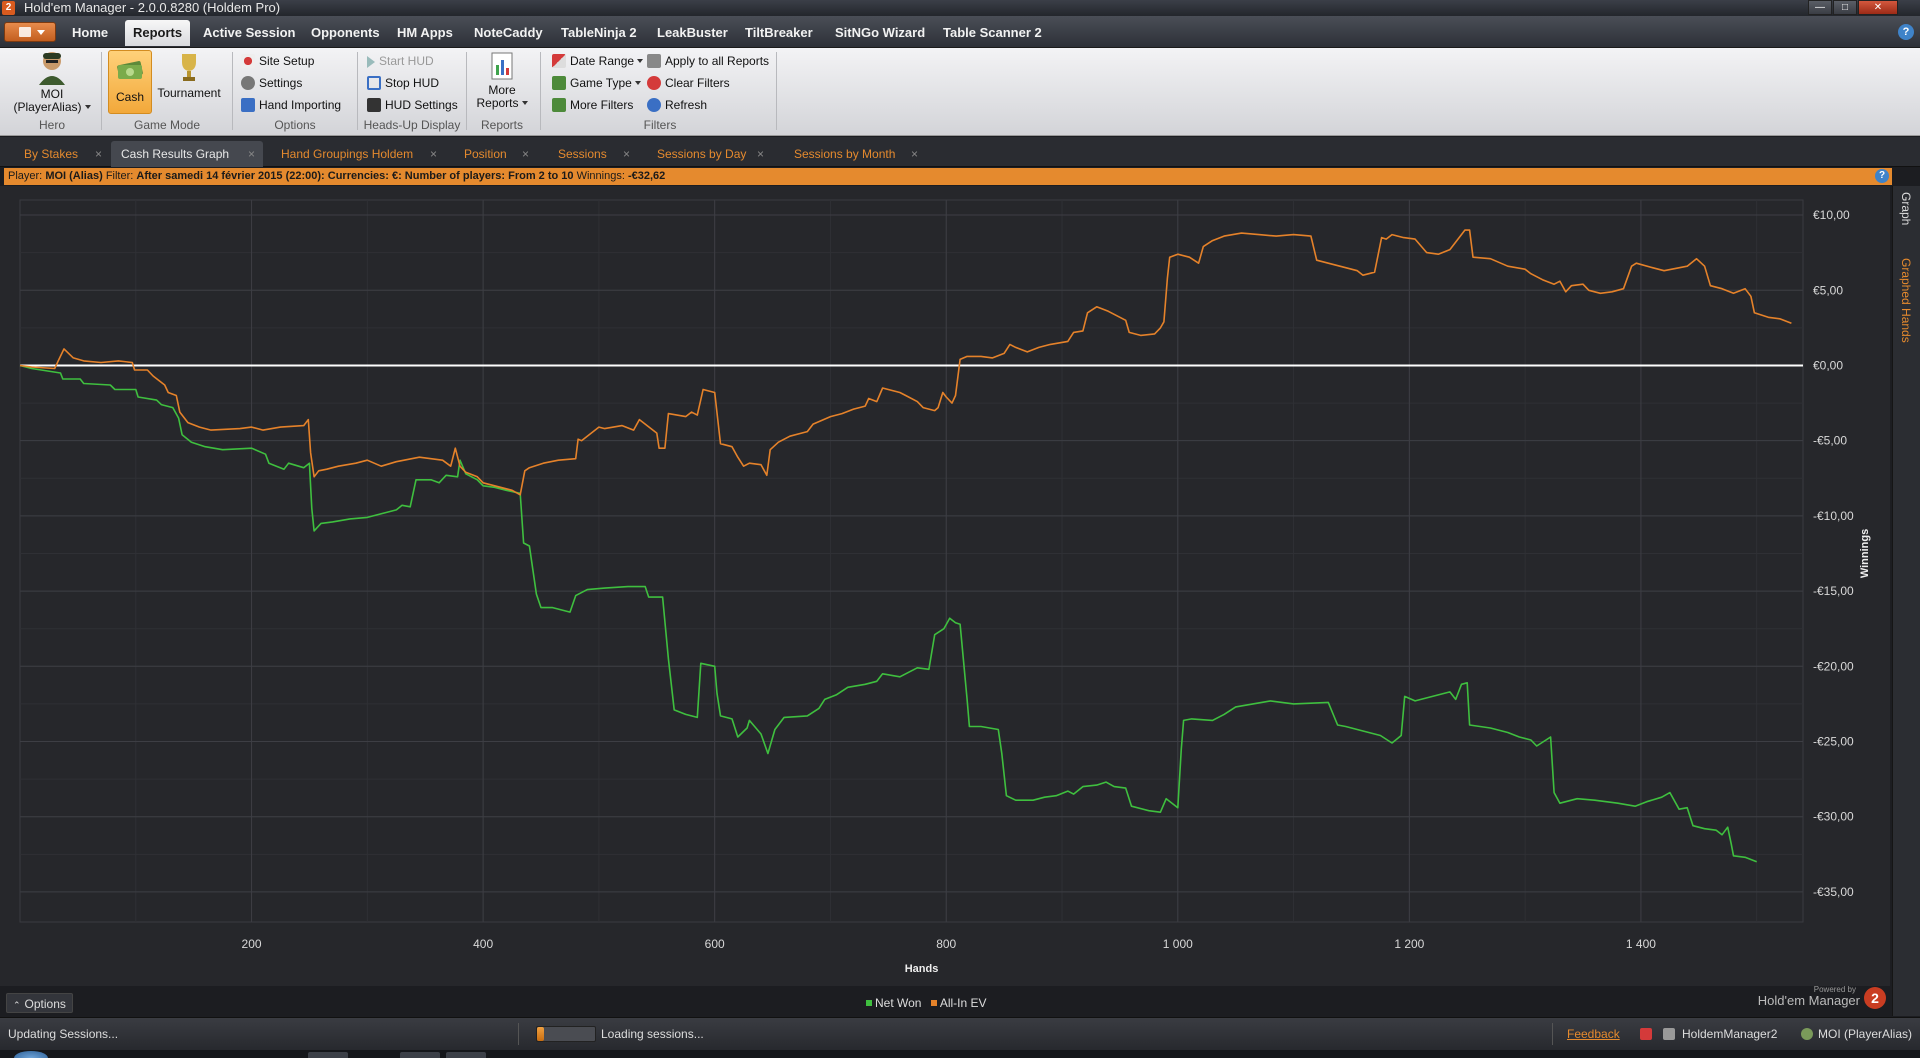  Describe the element at coordinates (497, 103) in the screenshot. I see `more-reports-line2: Reports` at that location.